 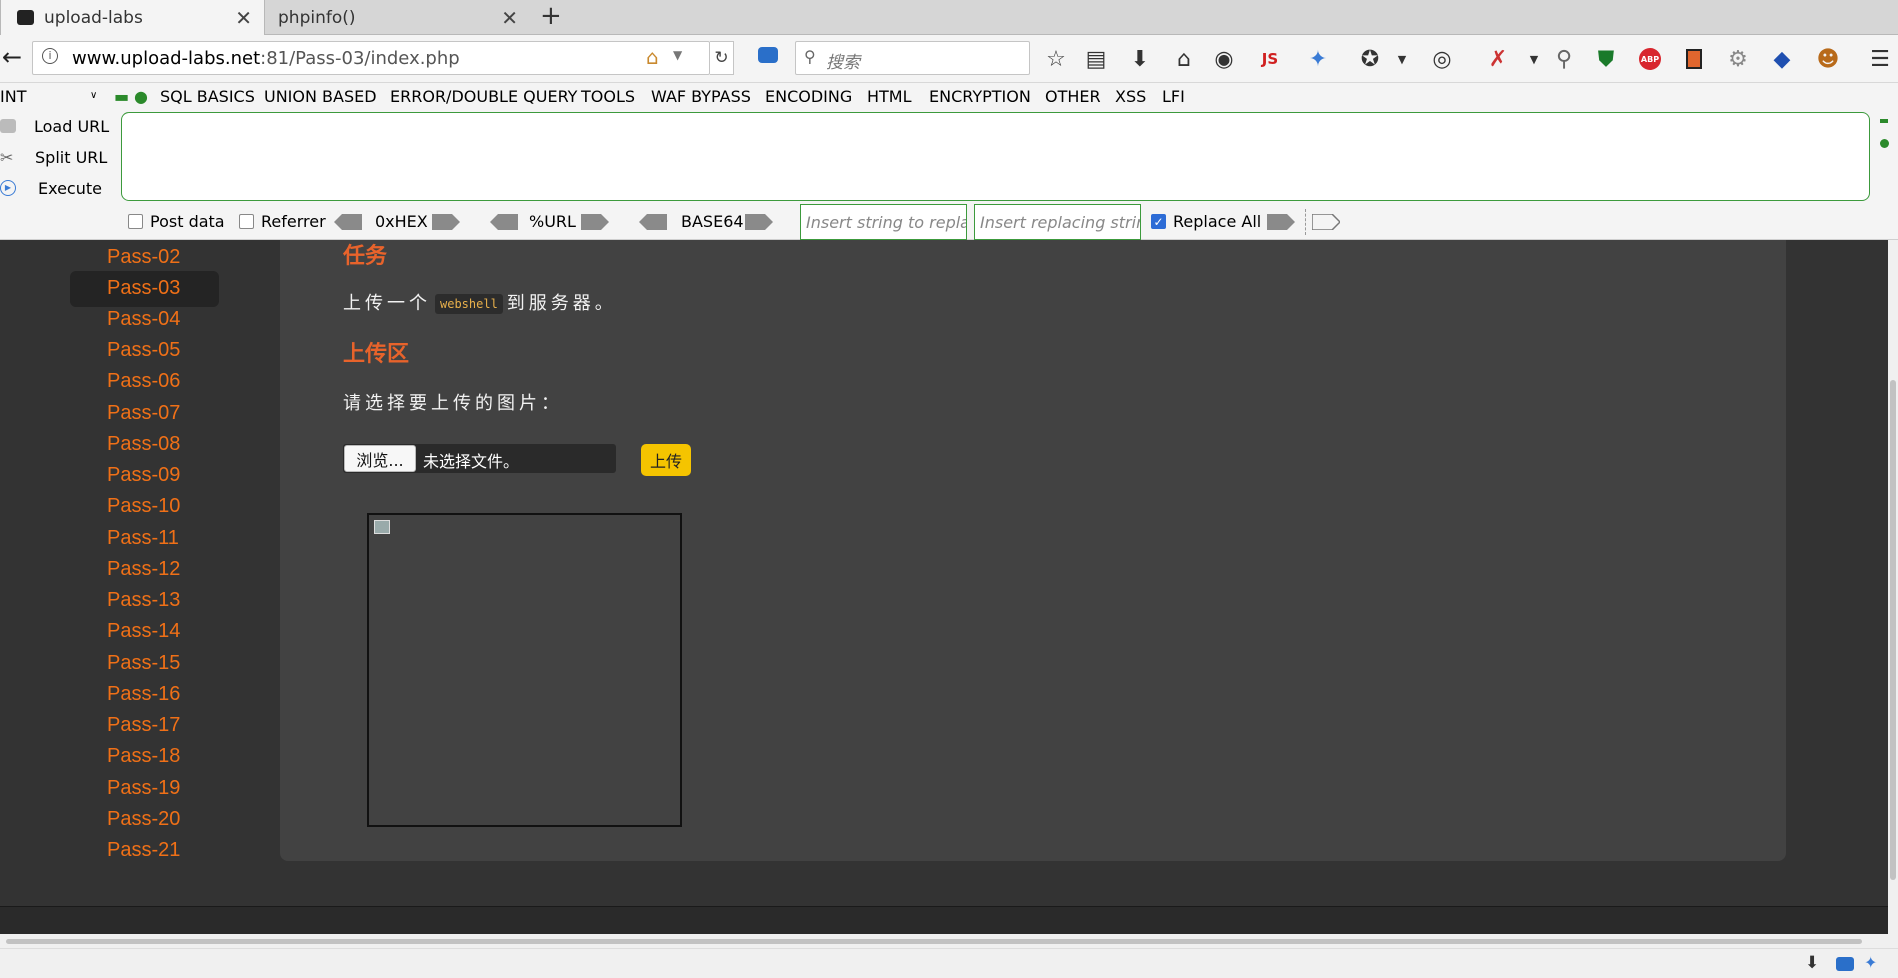 I want to click on referrer-checkbox: Referrer, so click(x=282, y=221).